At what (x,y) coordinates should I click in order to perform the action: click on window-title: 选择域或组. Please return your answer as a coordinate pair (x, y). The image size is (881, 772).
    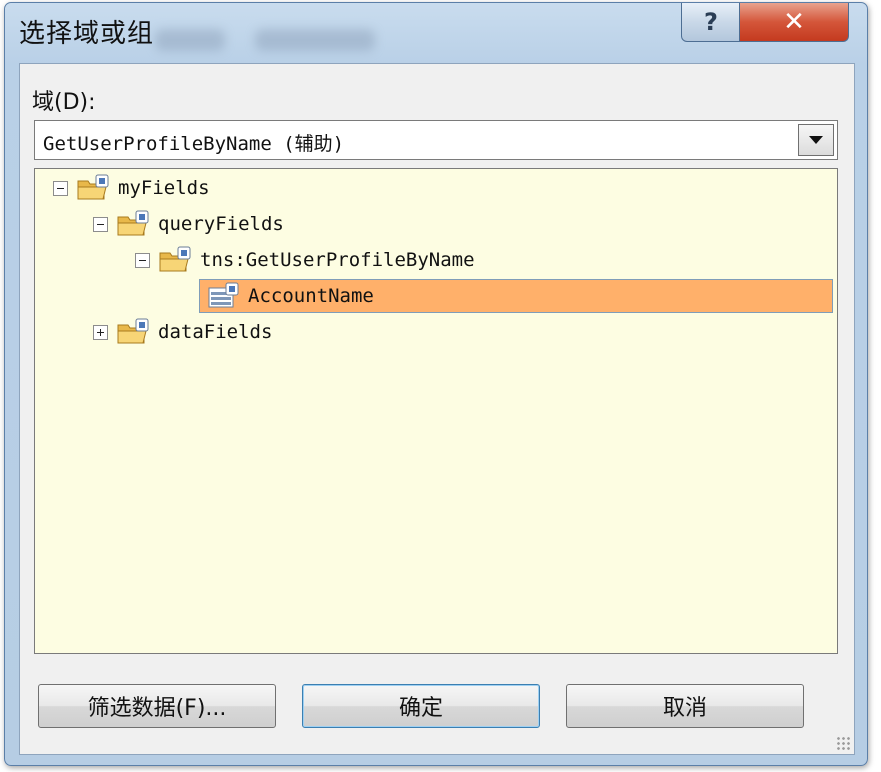
    Looking at the image, I should click on (87, 34).